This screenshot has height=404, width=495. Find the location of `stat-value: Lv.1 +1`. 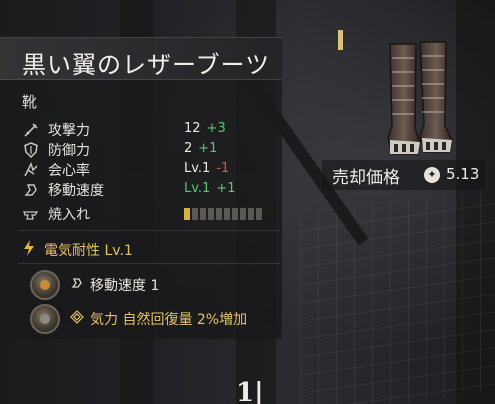

stat-value: Lv.1 +1 is located at coordinates (210, 188).